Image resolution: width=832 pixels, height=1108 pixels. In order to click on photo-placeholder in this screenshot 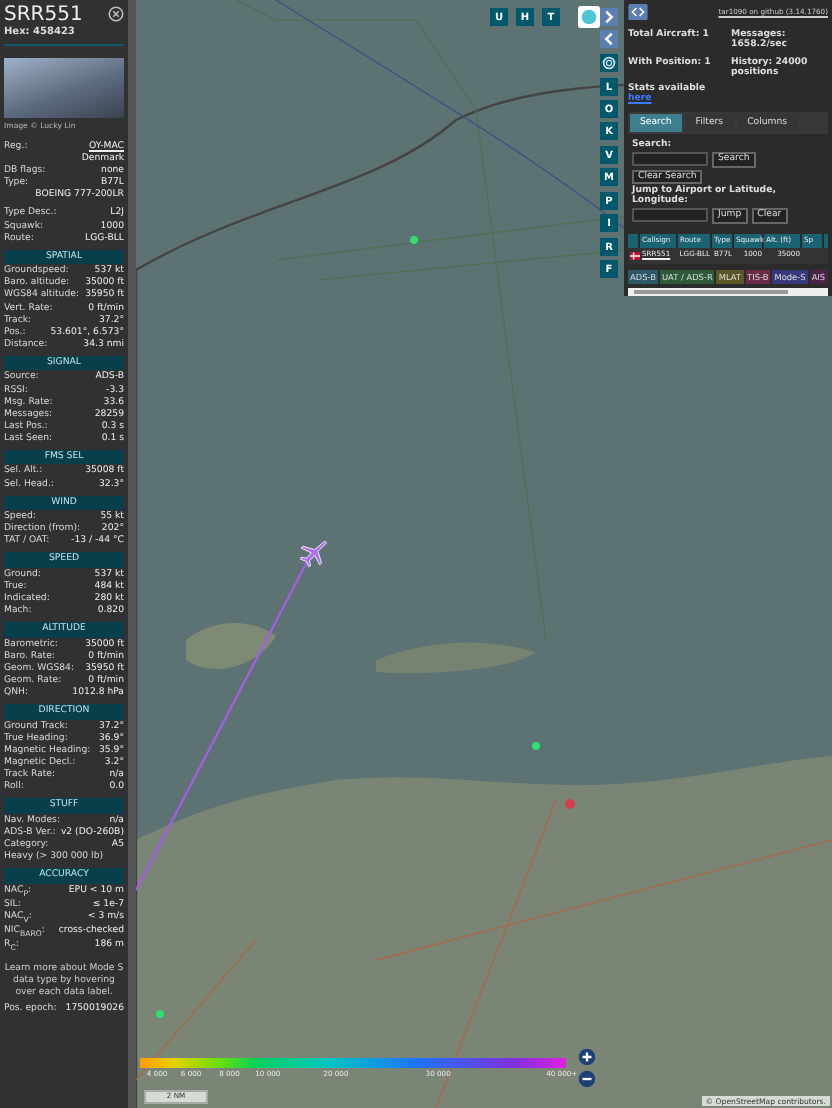, I will do `click(64, 88)`.